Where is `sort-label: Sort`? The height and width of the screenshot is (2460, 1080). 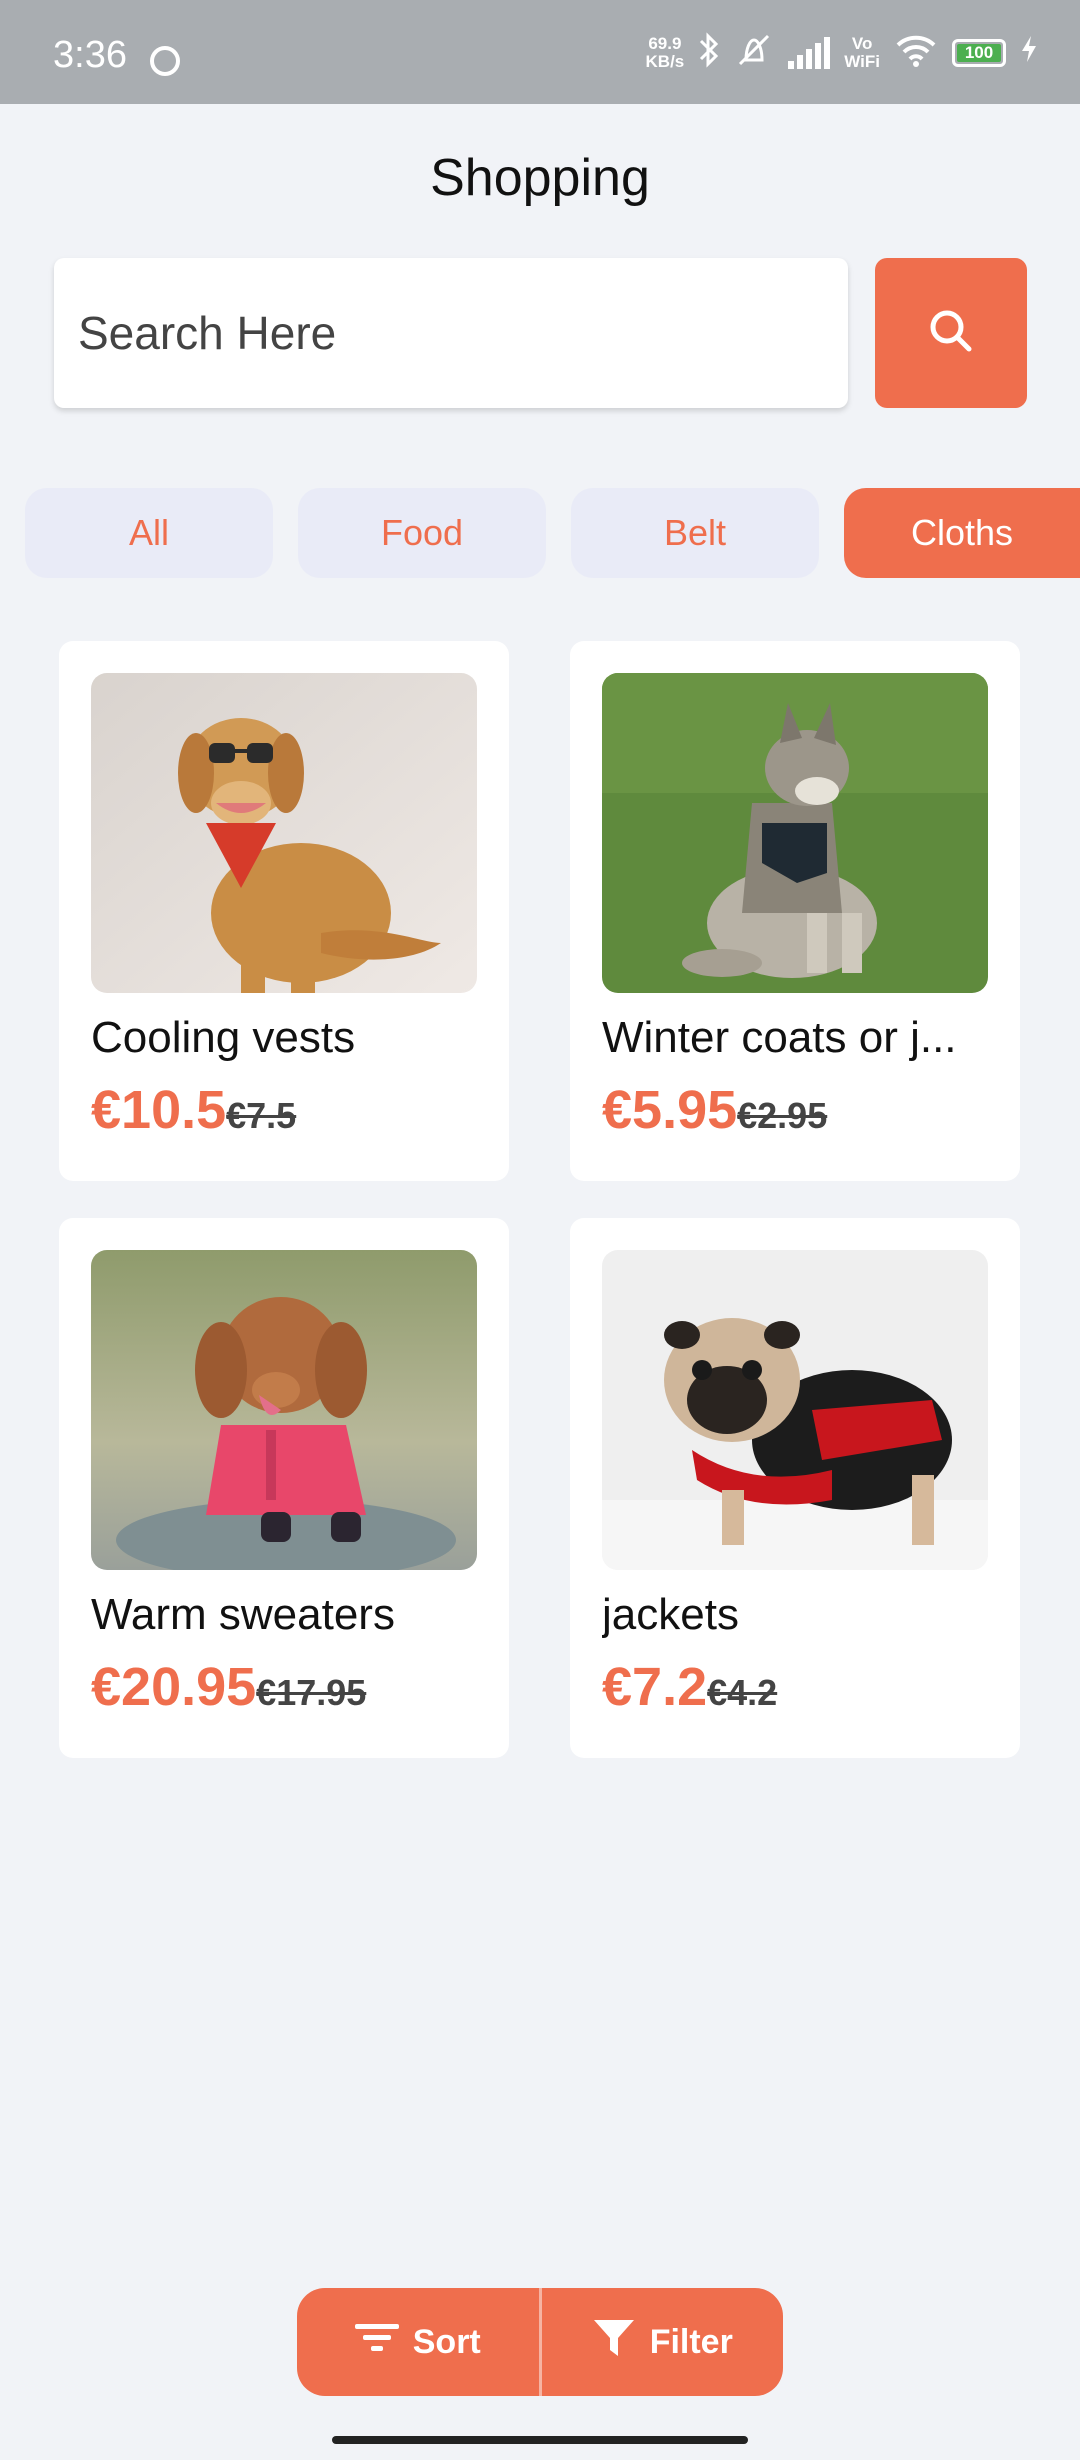
sort-label: Sort is located at coordinates (446, 2341).